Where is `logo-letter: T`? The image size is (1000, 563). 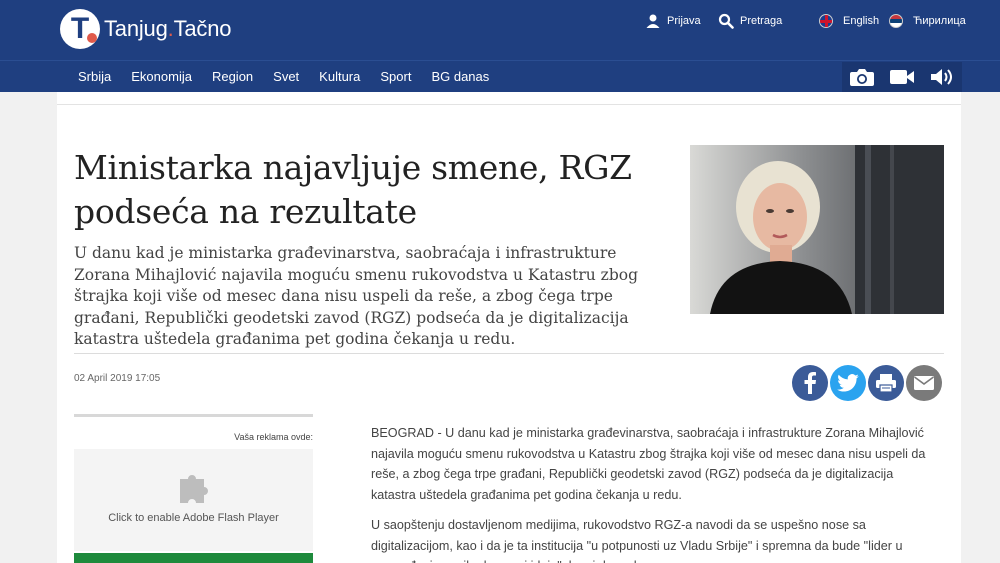
logo-letter: T is located at coordinates (80, 28).